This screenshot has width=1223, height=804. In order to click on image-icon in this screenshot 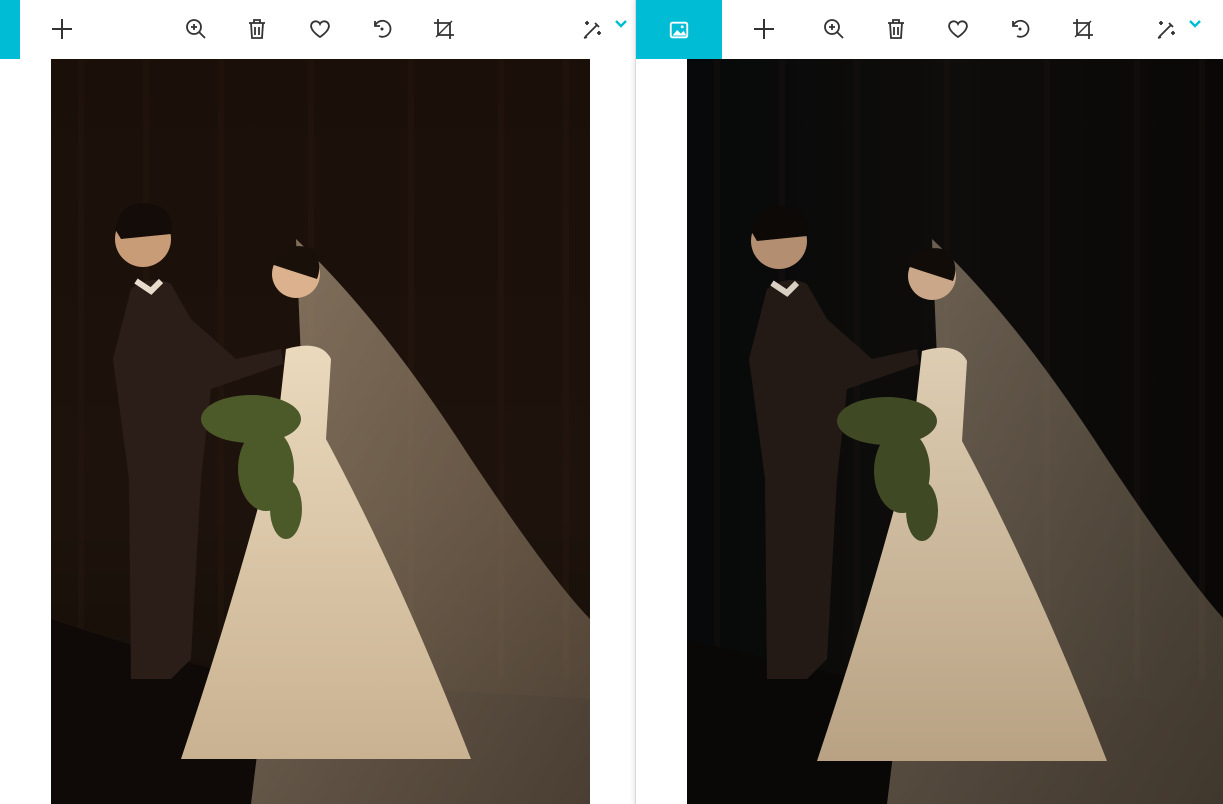, I will do `click(679, 30)`.